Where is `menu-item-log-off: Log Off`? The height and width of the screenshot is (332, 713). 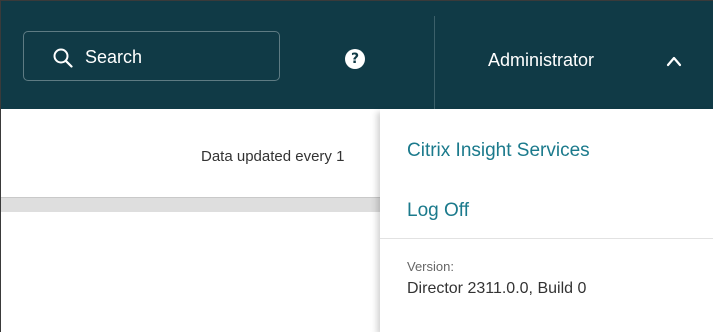
menu-item-log-off: Log Off is located at coordinates (438, 211).